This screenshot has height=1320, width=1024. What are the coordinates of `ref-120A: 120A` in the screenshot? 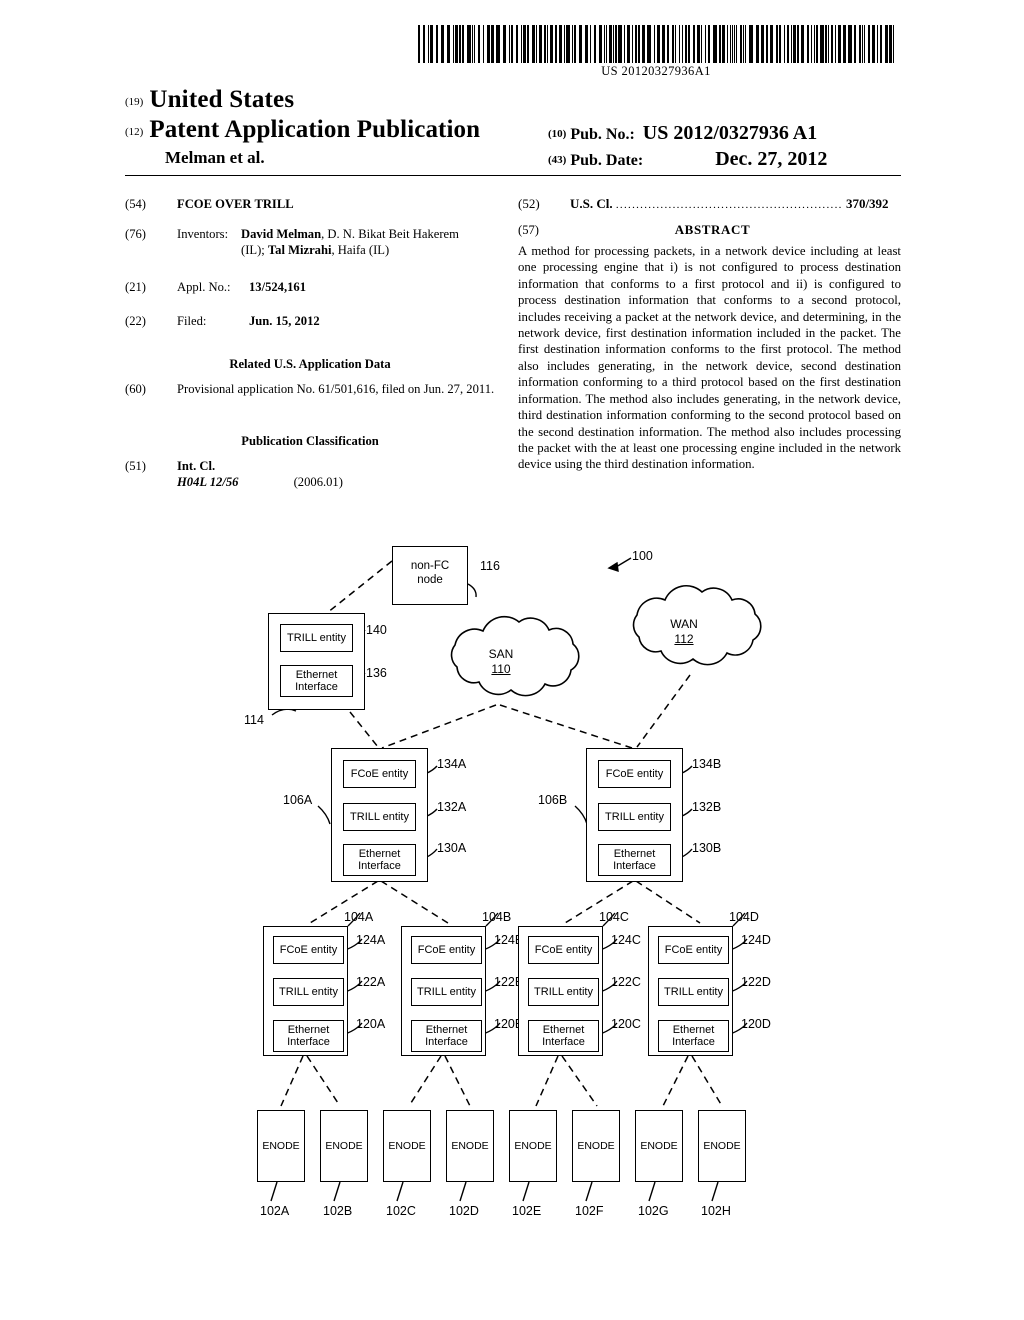 It's located at (371, 1024).